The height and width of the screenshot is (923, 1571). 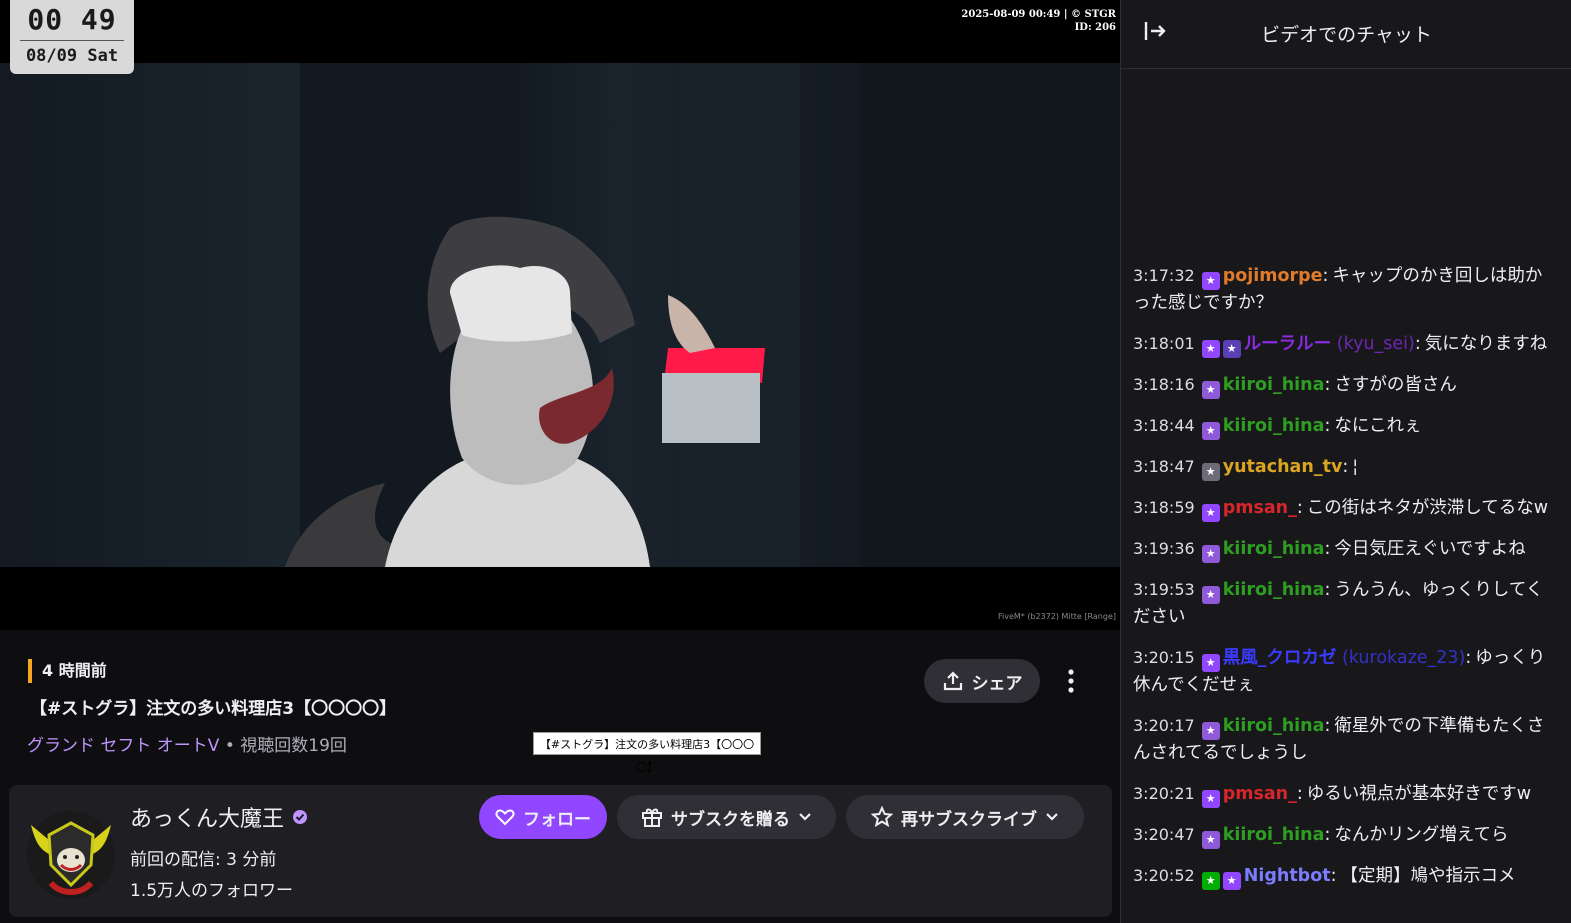 What do you see at coordinates (1287, 876) in the screenshot?
I see `chat-username: Nightbot` at bounding box center [1287, 876].